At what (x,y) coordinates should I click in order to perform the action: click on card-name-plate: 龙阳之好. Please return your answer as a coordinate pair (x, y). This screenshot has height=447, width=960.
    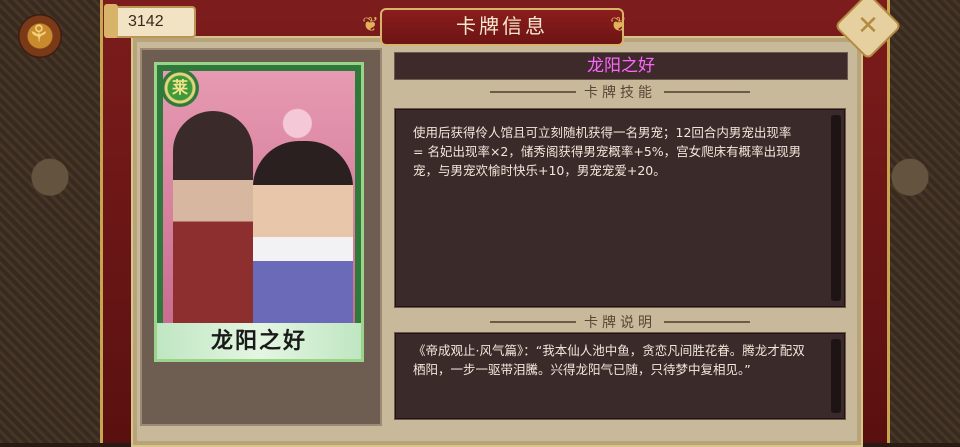
    Looking at the image, I should click on (259, 341).